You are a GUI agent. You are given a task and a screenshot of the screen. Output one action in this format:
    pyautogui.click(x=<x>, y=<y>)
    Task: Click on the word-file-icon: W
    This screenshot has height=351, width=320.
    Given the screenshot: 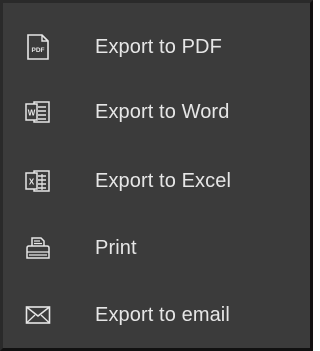 What is the action you would take?
    pyautogui.click(x=38, y=112)
    